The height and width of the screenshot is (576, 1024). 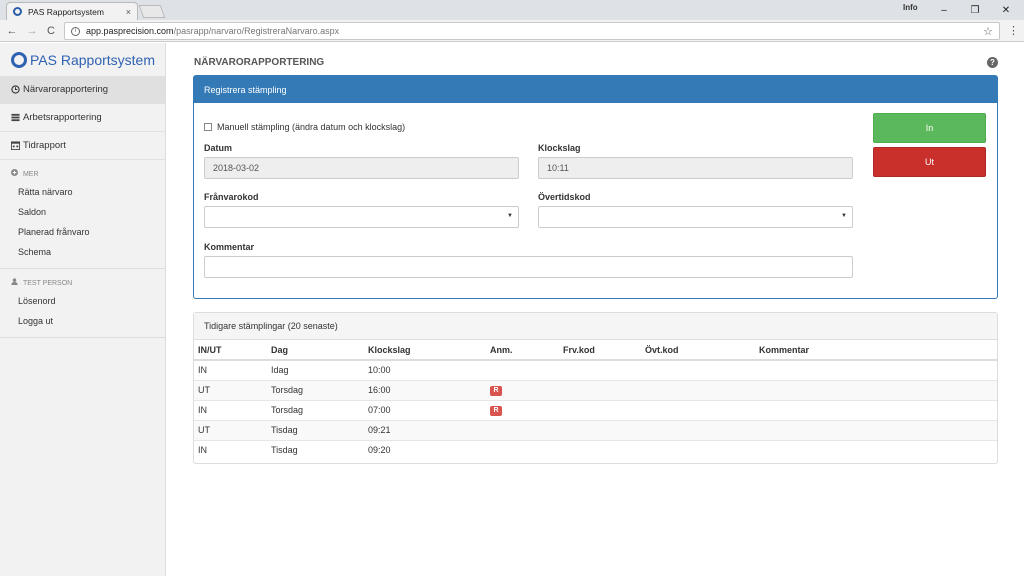 I want to click on note-badge: R, so click(x=496, y=391).